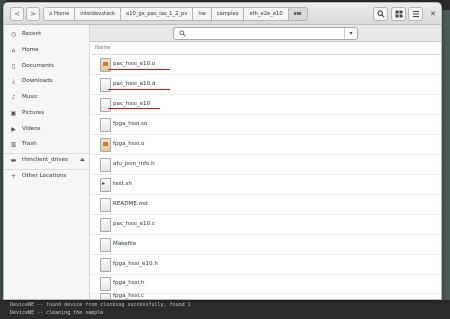 Image resolution: width=450 pixels, height=319 pixels. I want to click on forward-icon: >, so click(33, 14).